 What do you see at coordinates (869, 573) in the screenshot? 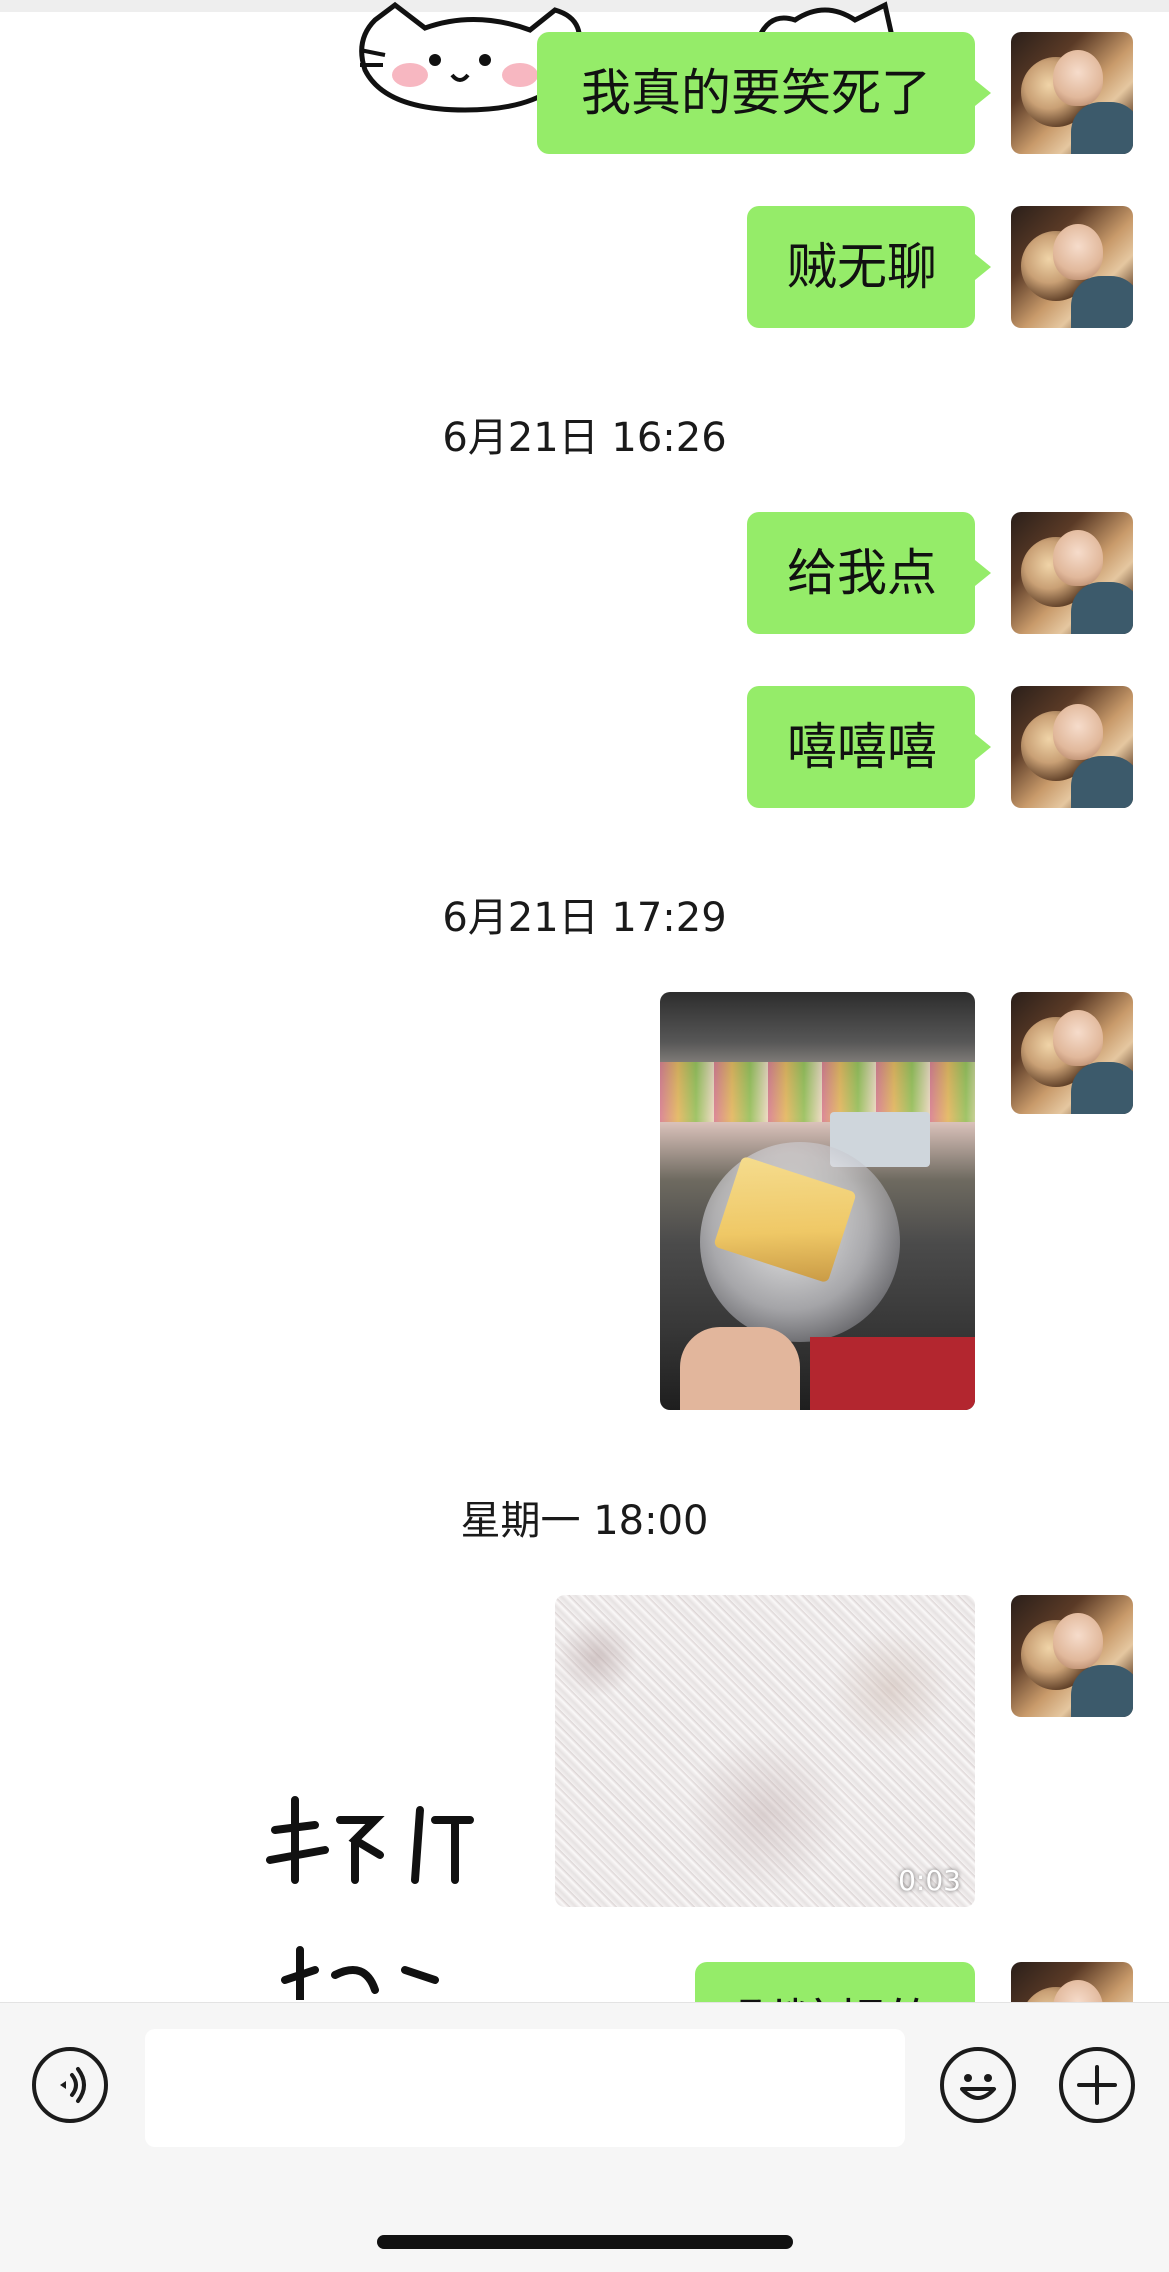
I see `message-bubble: 给我点` at bounding box center [869, 573].